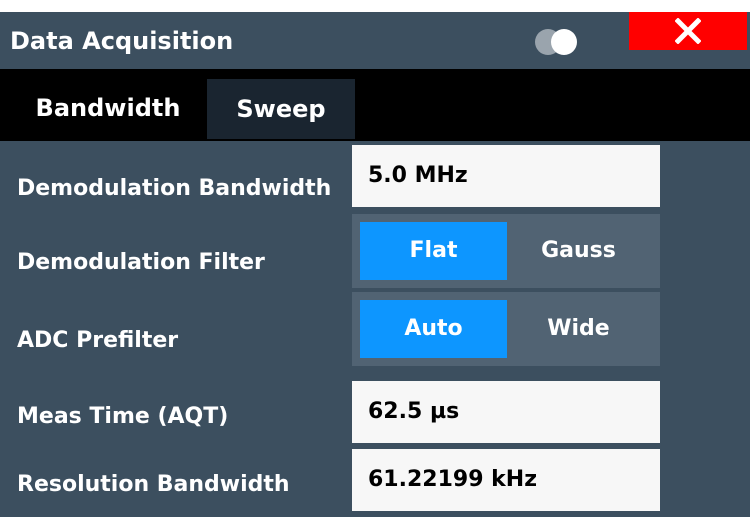 This screenshot has width=750, height=517. I want to click on dialog-title: Data Acquisition, so click(122, 41).